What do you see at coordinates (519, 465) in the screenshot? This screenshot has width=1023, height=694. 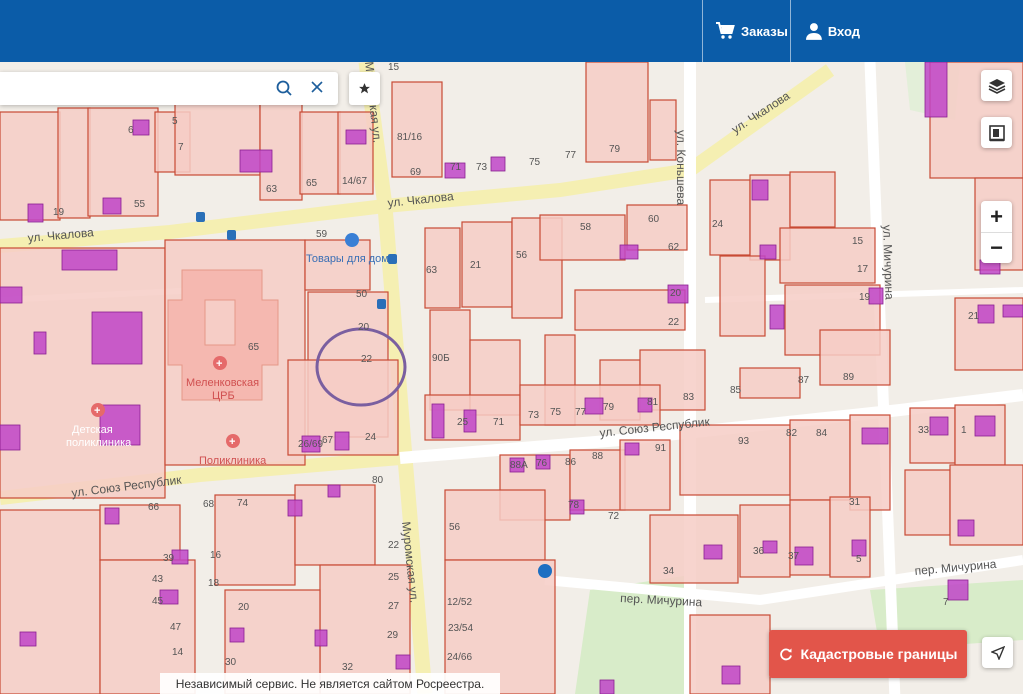 I see `house-number-label: 88А` at bounding box center [519, 465].